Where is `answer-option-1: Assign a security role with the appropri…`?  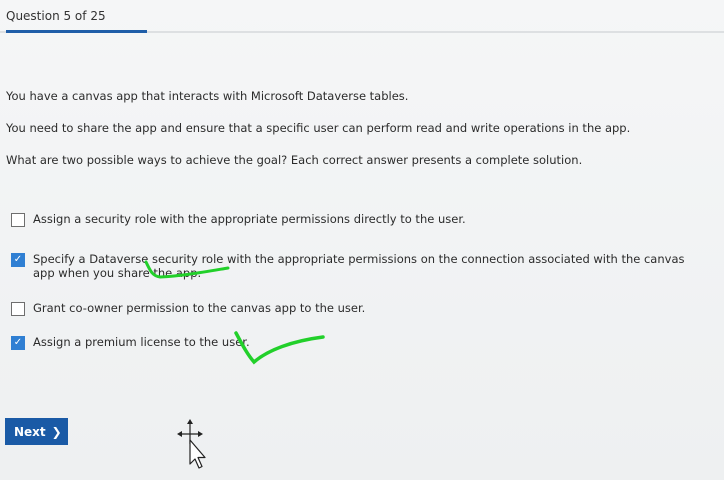
answer-option-1: Assign a security role with the appropri… is located at coordinates (357, 219).